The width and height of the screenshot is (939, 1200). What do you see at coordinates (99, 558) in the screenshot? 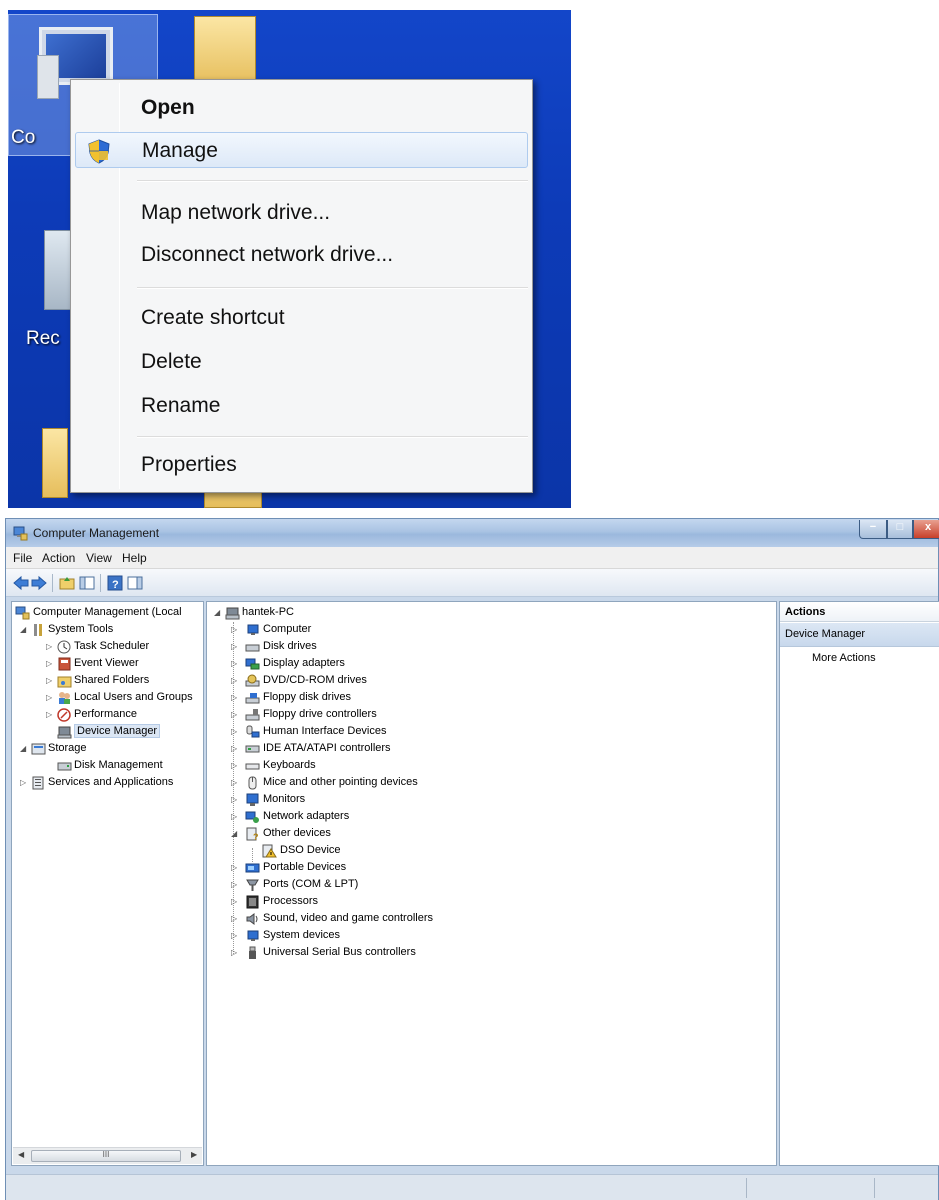
I see `menu-view: View` at bounding box center [99, 558].